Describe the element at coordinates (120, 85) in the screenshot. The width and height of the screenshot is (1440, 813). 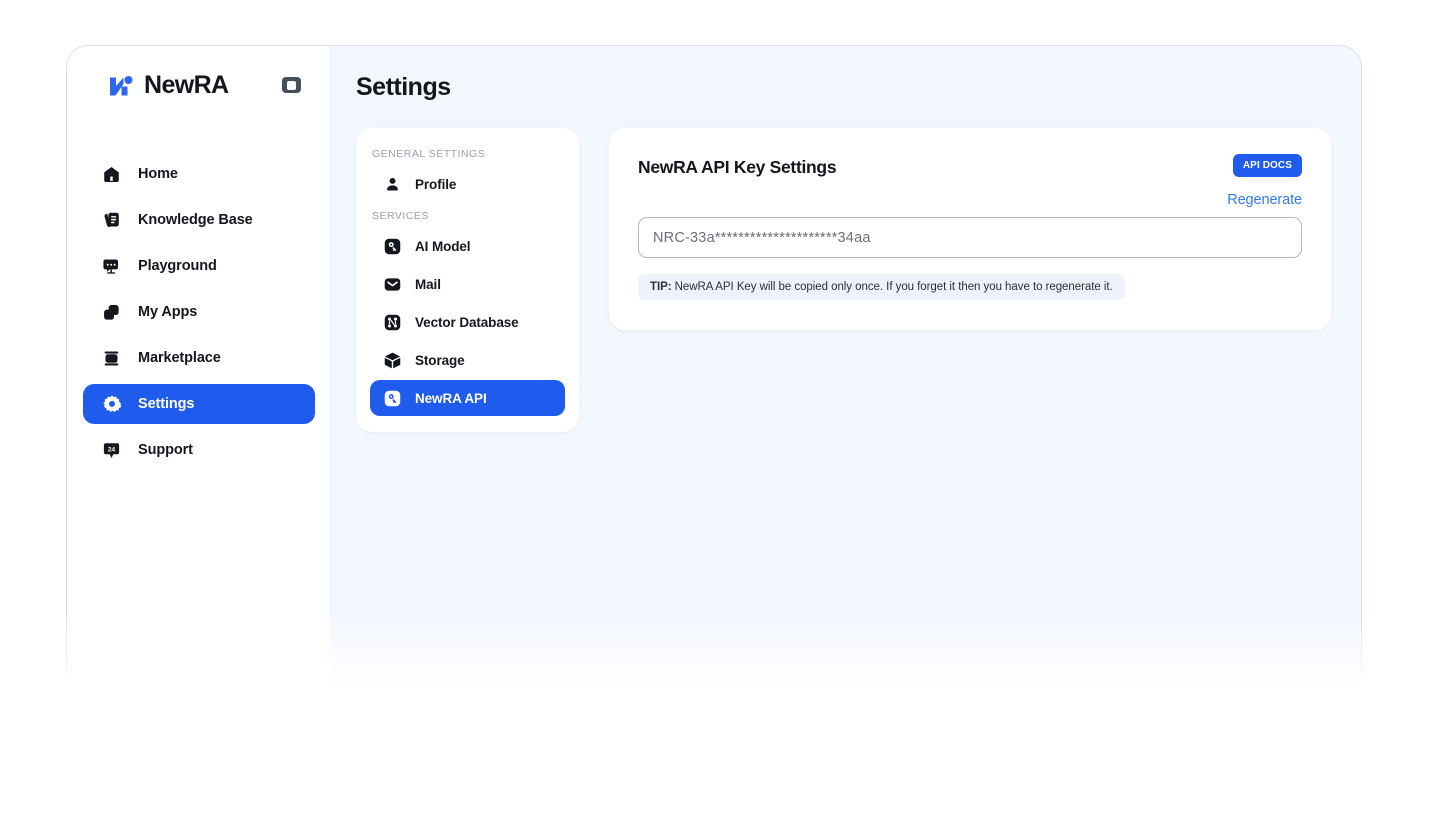
I see `newra-logo-icon` at that location.